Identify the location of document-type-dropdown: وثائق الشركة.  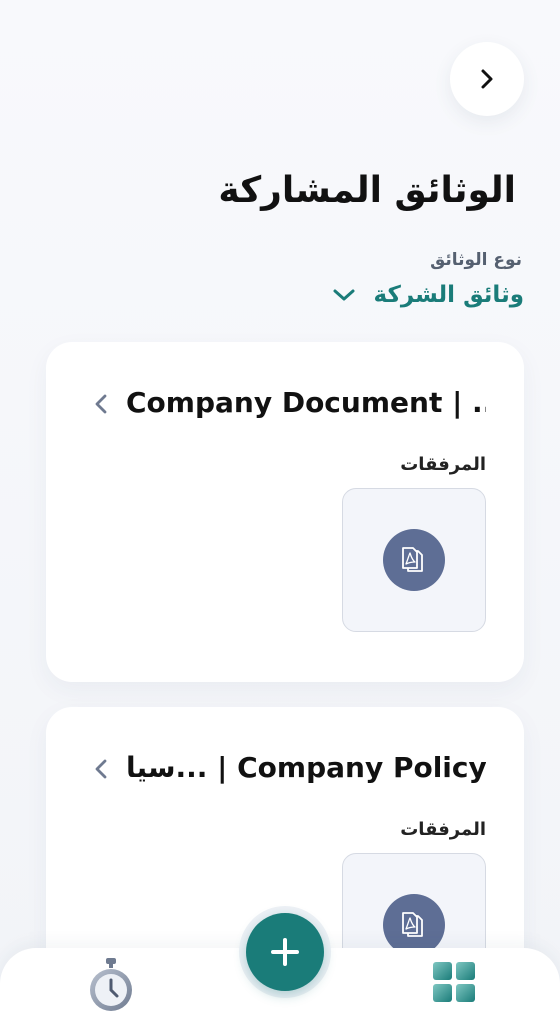
(428, 295).